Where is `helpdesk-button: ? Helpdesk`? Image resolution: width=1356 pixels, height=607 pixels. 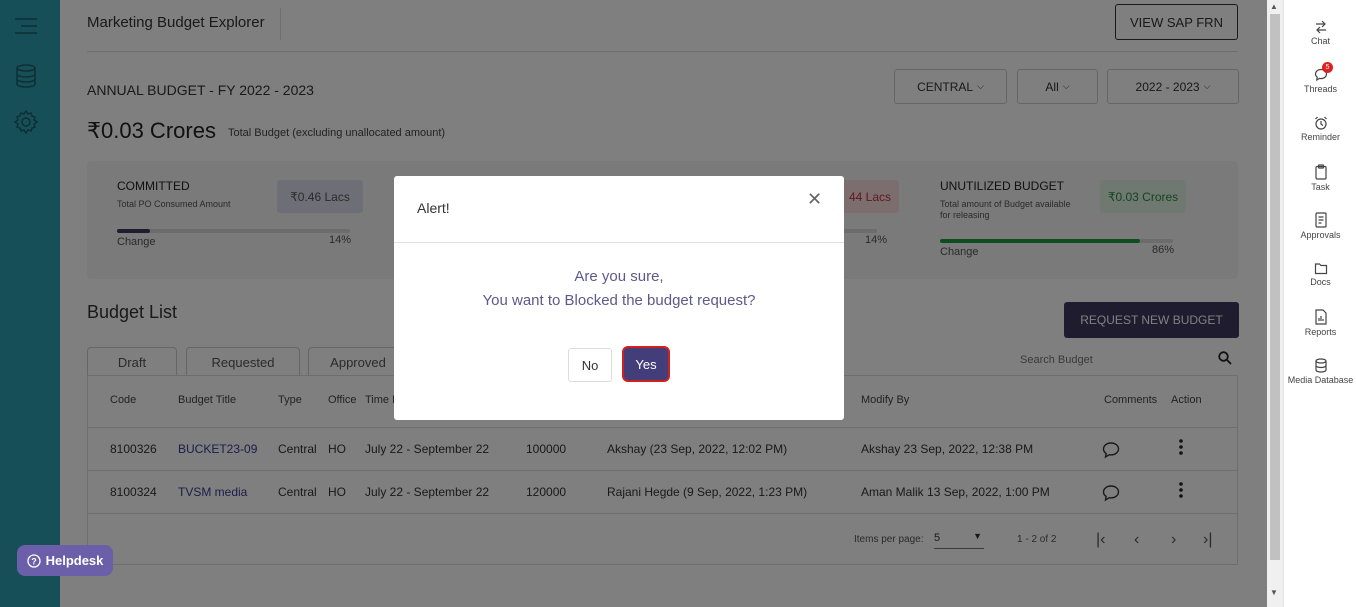
helpdesk-button: ? Helpdesk is located at coordinates (65, 560).